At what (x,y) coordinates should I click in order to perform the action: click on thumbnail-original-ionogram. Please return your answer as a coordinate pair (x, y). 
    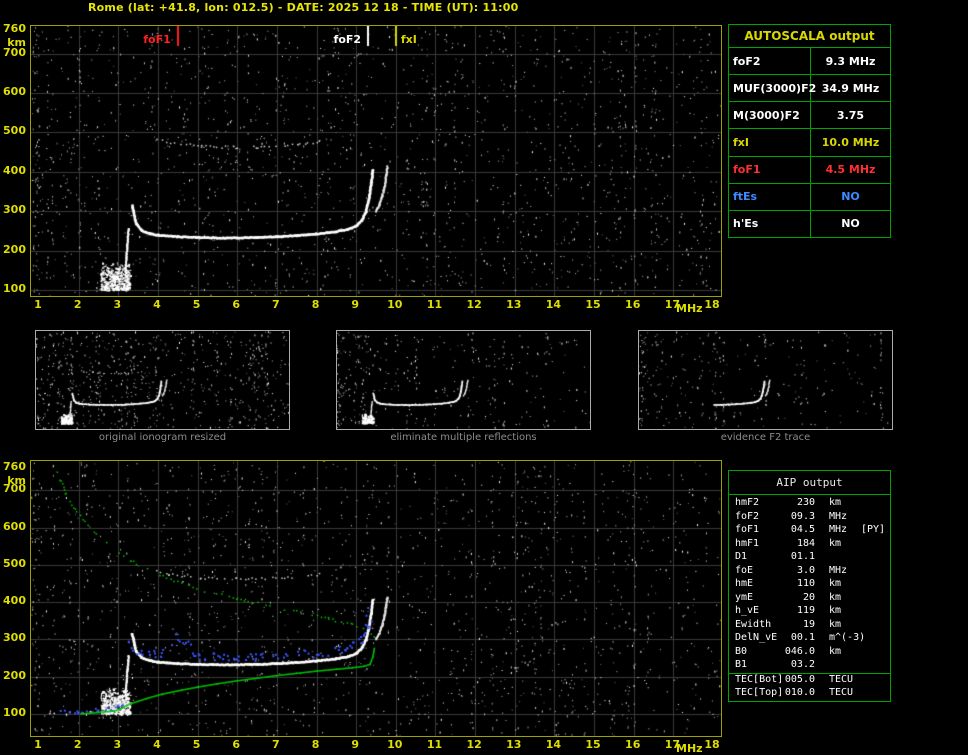
    Looking at the image, I should click on (162, 380).